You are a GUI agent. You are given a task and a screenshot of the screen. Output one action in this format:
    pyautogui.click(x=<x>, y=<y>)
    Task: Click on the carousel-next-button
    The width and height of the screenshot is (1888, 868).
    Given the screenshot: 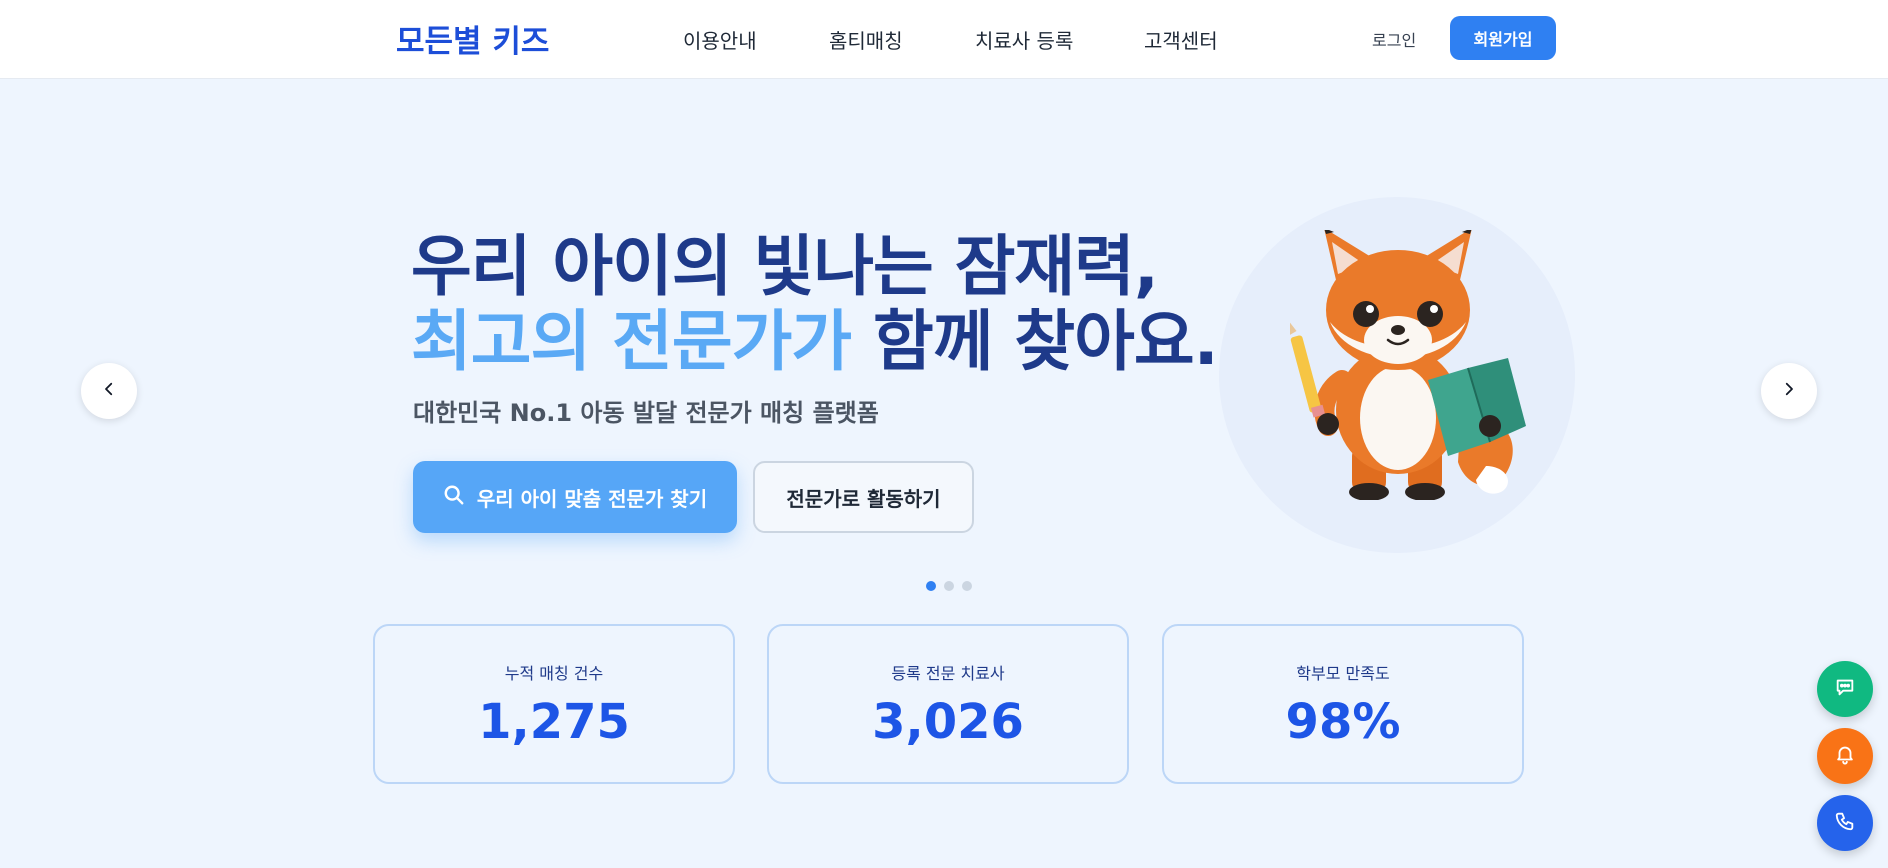 What is the action you would take?
    pyautogui.click(x=1789, y=391)
    